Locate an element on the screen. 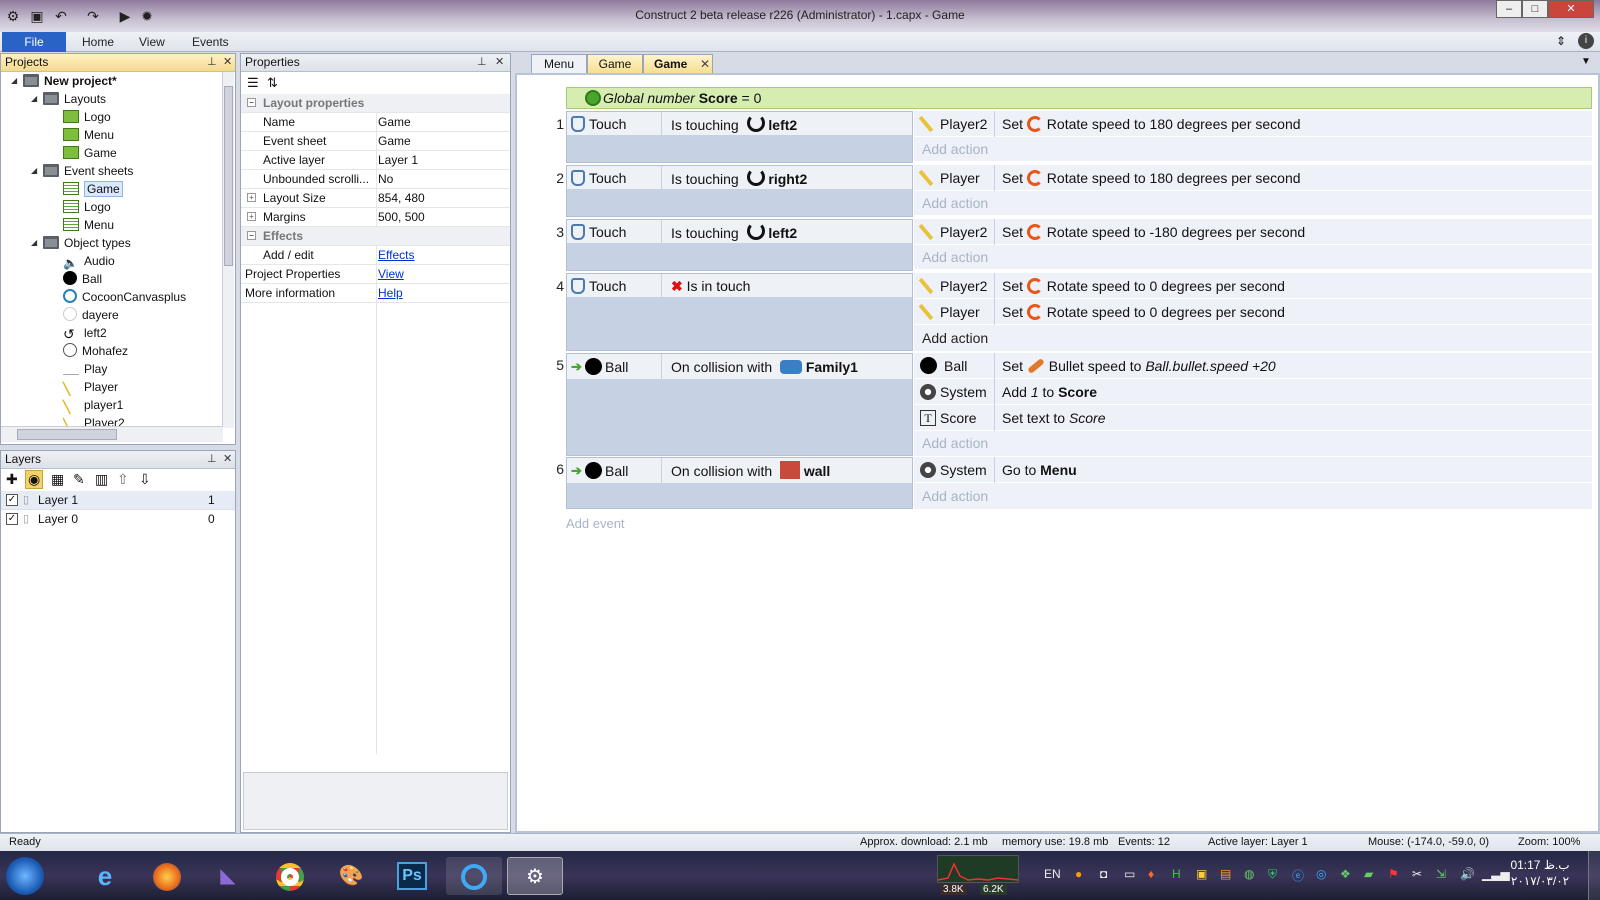 This screenshot has width=1600, height=900. action-row: T Score Set text to Score is located at coordinates (1253, 418).